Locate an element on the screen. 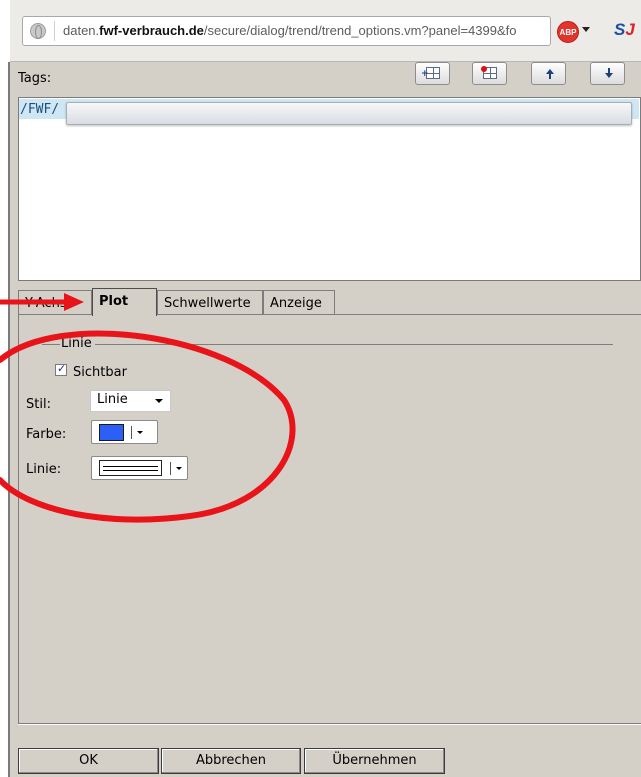 The image size is (641, 777). line-style-picker is located at coordinates (139, 468).